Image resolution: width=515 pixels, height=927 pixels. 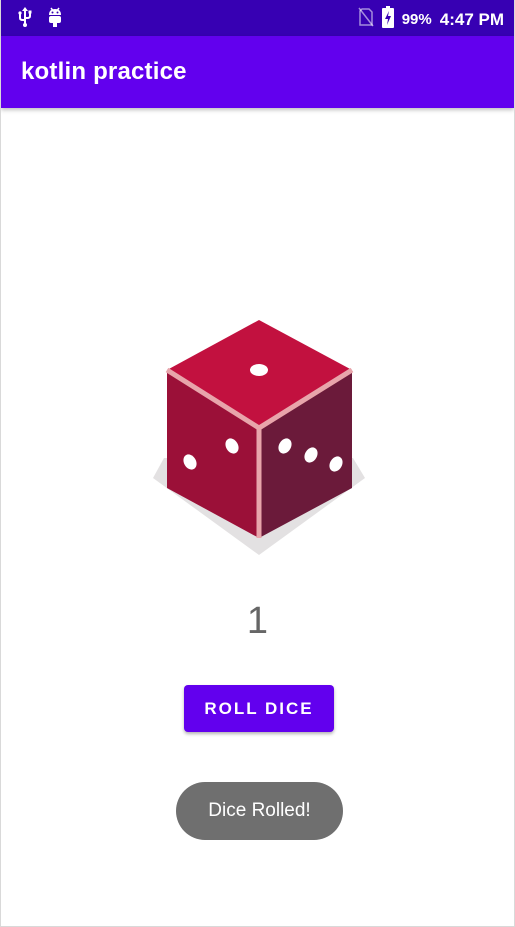 I want to click on status-left-icons, so click(x=40, y=19).